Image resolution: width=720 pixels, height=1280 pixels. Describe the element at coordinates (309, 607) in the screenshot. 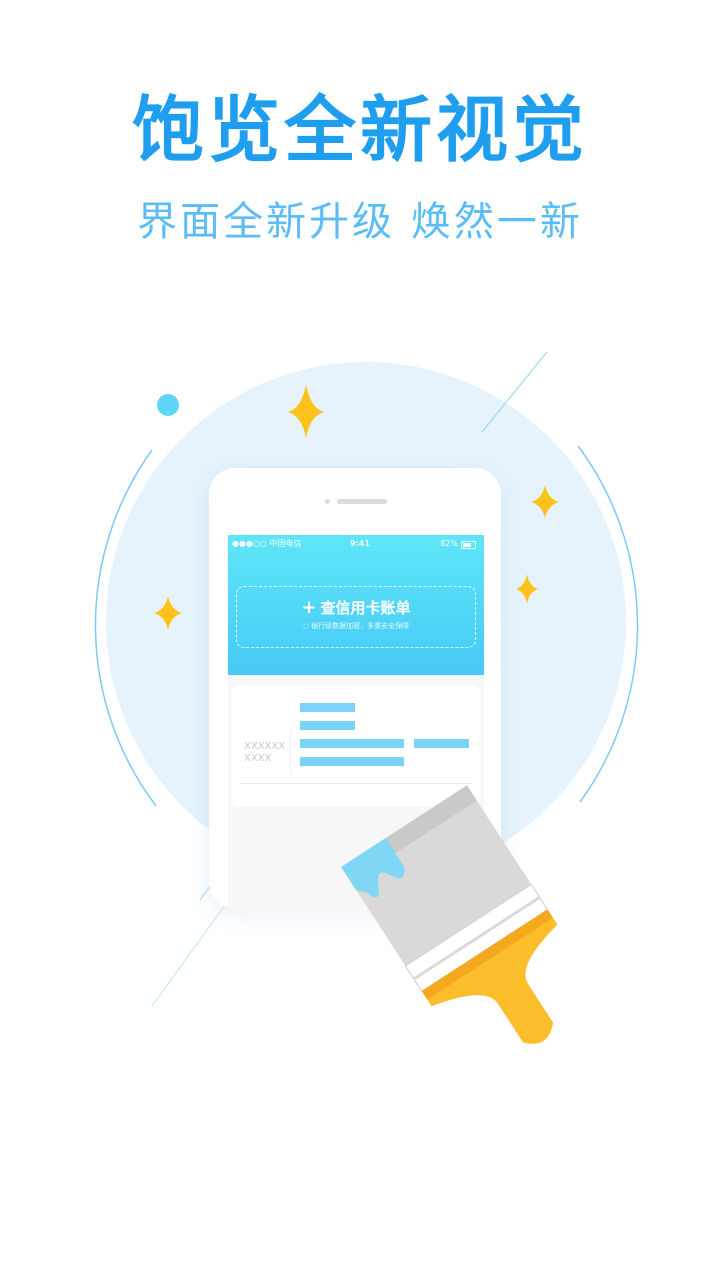

I see `plus-icon: +` at that location.